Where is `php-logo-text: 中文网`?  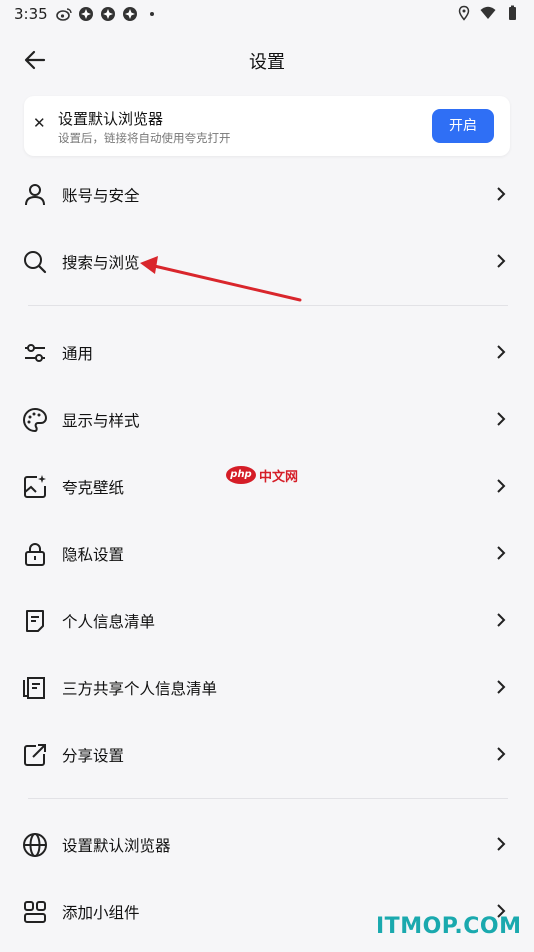
php-logo-text: 中文网 is located at coordinates (279, 477).